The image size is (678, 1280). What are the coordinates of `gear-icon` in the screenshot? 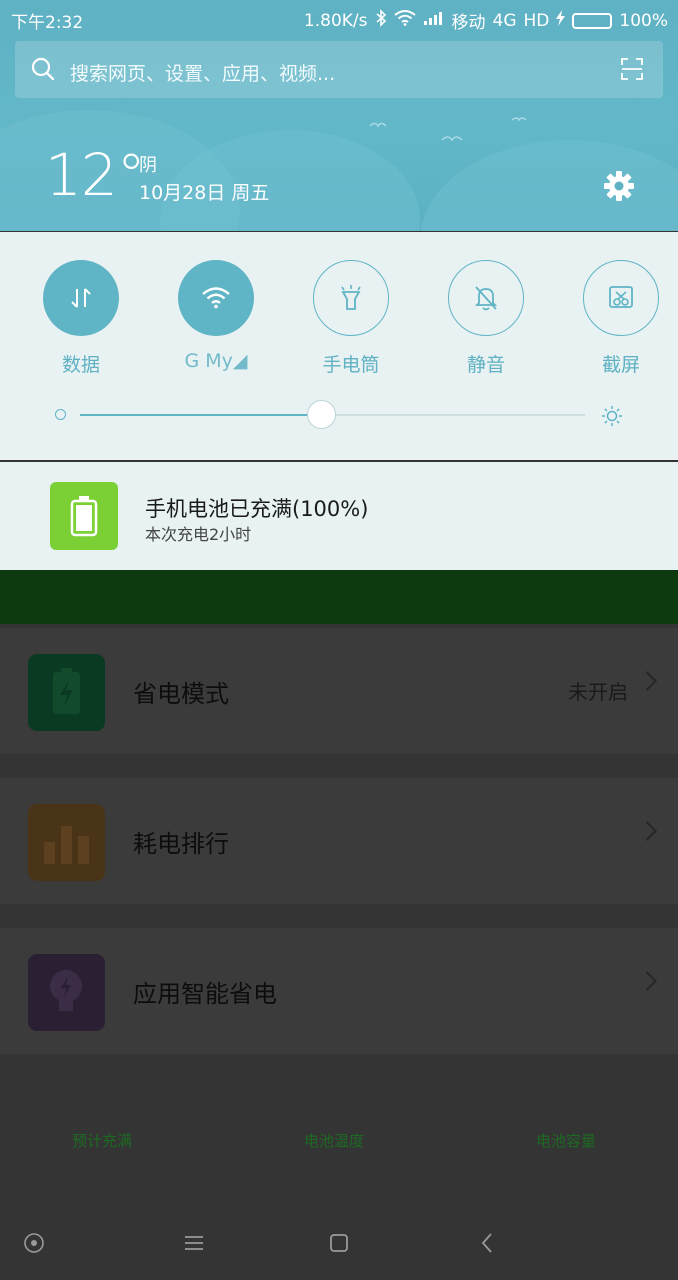 It's located at (619, 186).